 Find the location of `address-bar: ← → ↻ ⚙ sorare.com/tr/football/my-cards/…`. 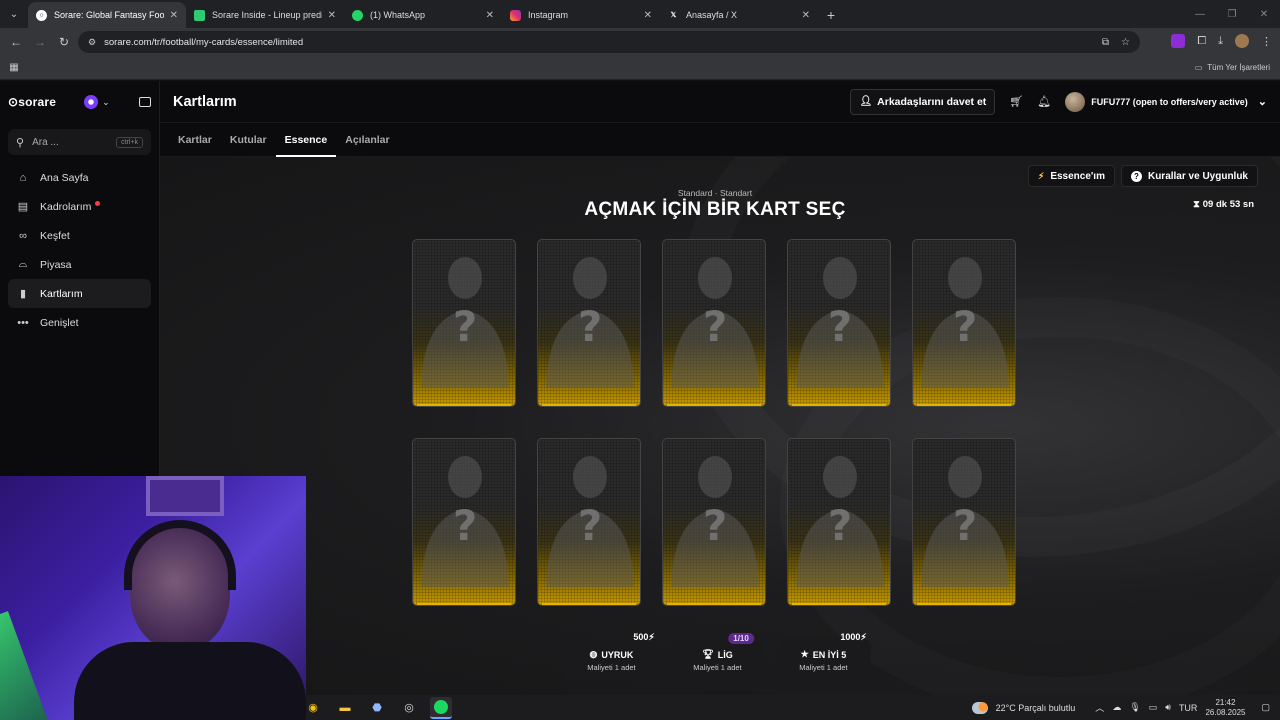

address-bar: ← → ↻ ⚙ sorare.com/tr/football/my-cards/… is located at coordinates (640, 42).